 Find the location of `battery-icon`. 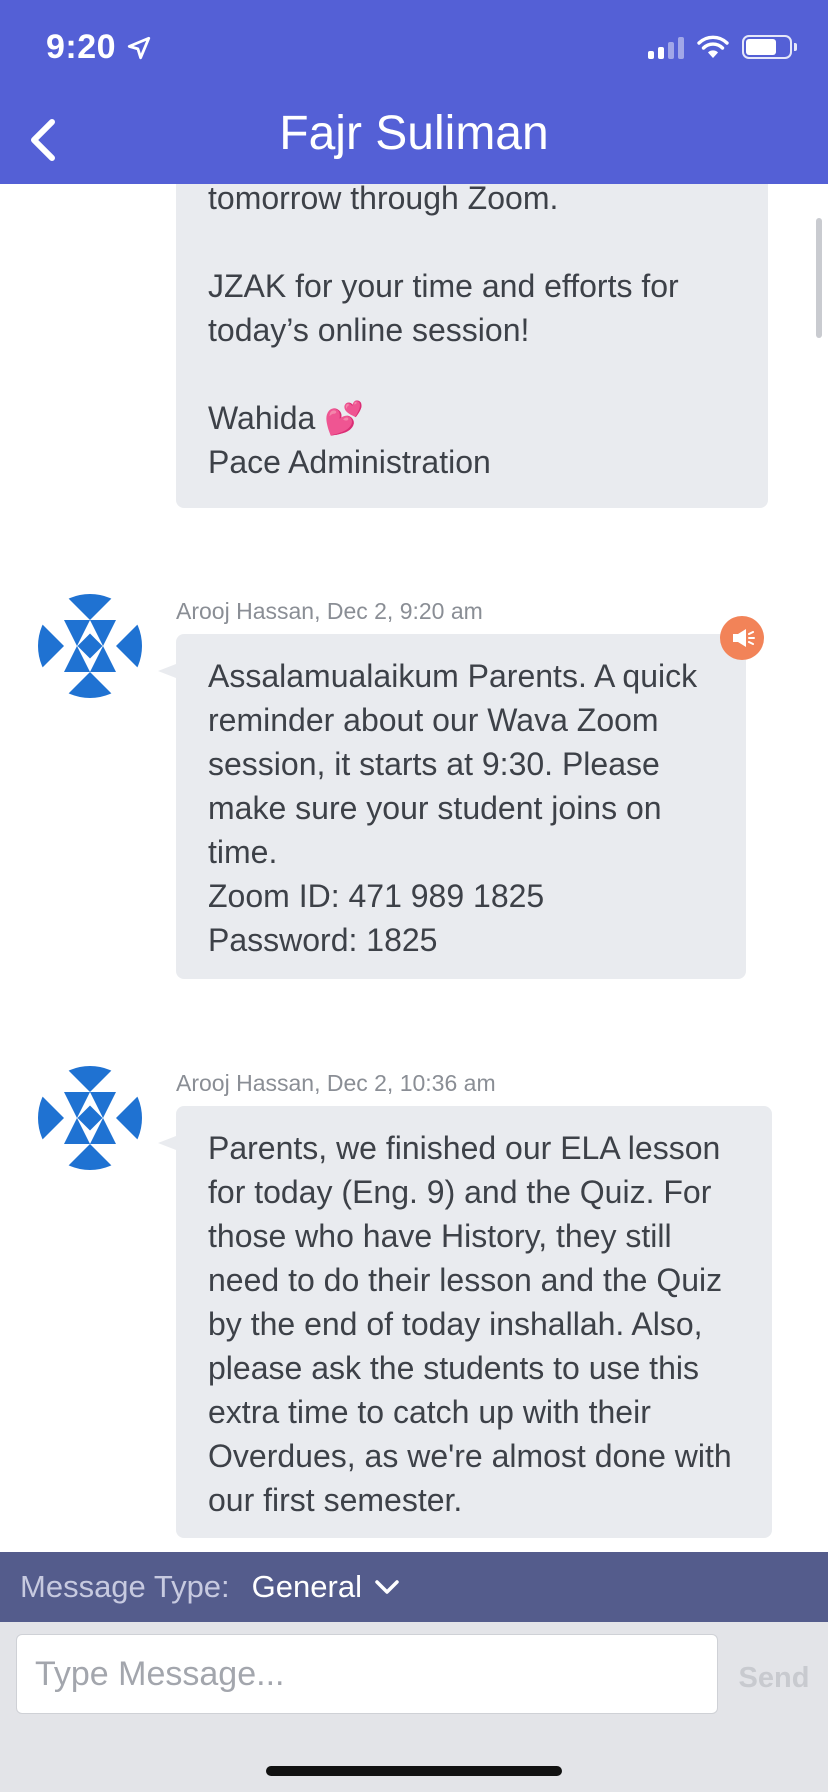

battery-icon is located at coordinates (769, 47).